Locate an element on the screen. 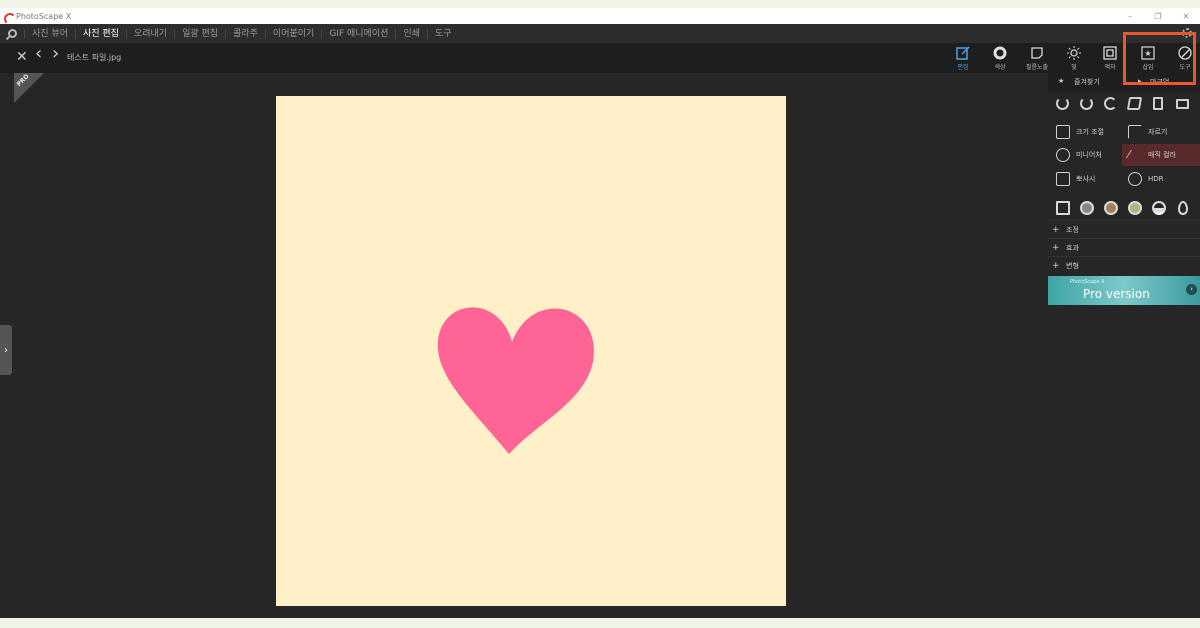  straighten-icon is located at coordinates (1134, 103).